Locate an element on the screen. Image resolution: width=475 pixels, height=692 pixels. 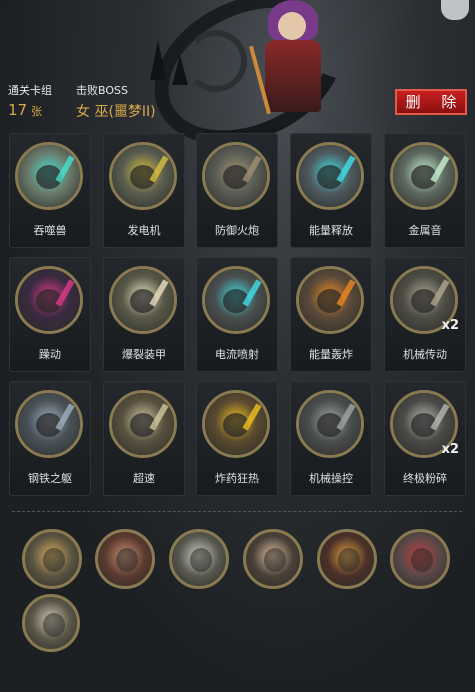
card-slot: 发电机 is located at coordinates (144, 190).